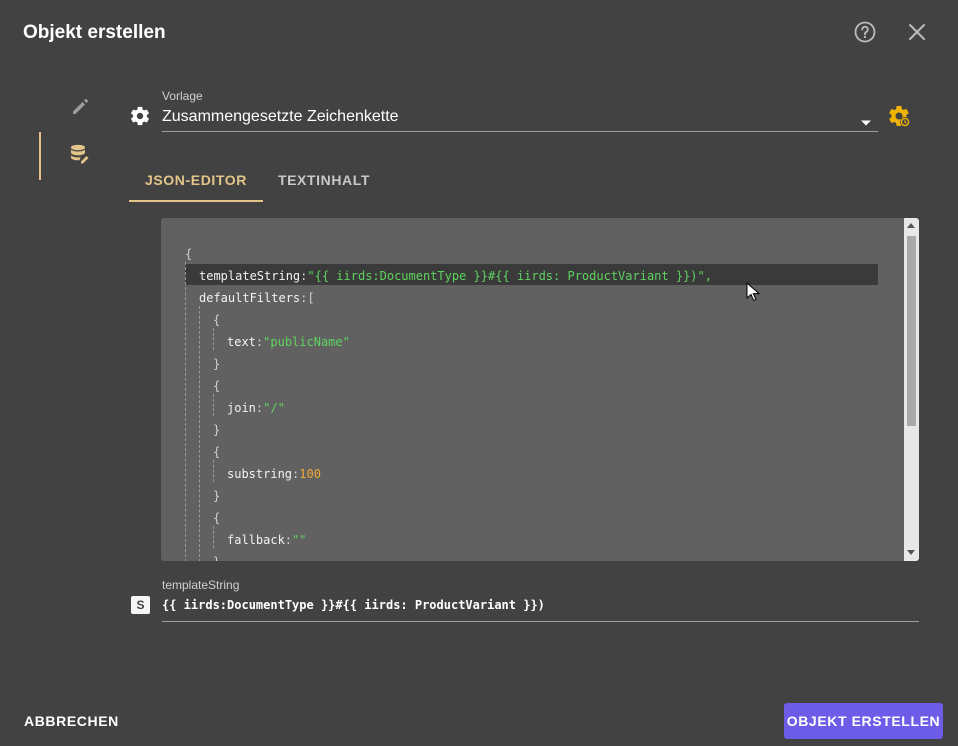  Describe the element at coordinates (899, 118) in the screenshot. I see `gear-settings-icon` at that location.